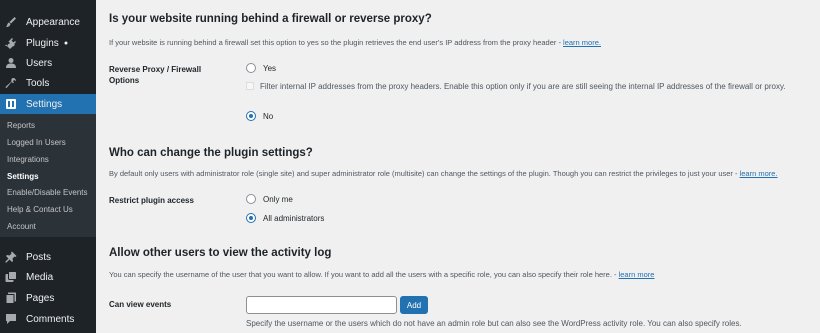 The height and width of the screenshot is (333, 820). I want to click on update-badge: ●, so click(66, 43).